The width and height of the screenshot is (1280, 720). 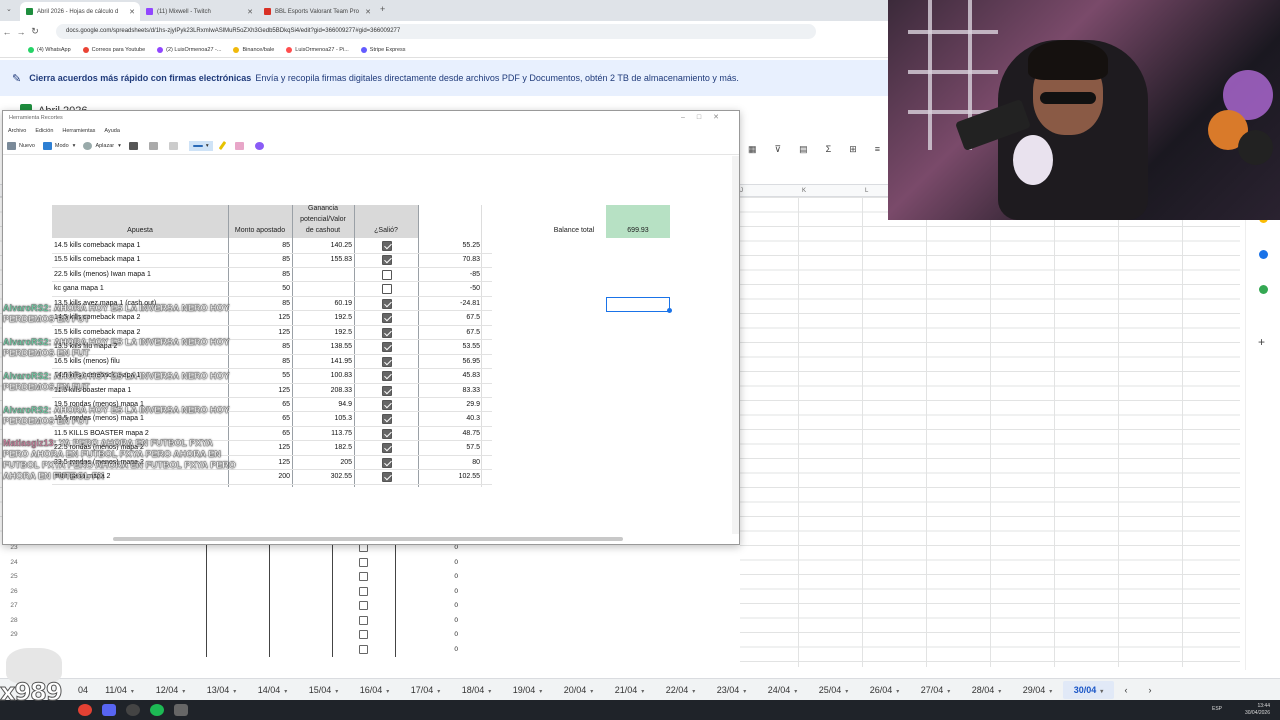 I want to click on add-icon: +, so click(x=1261, y=342).